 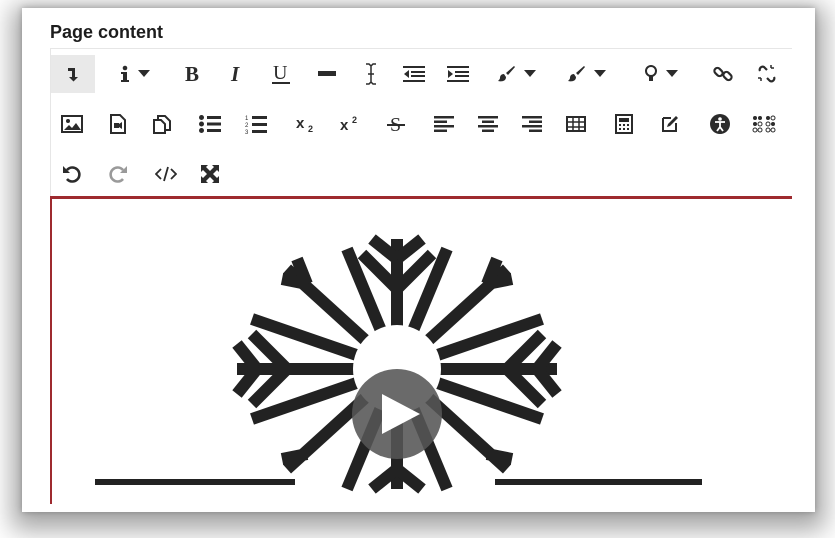 I want to click on strikethrough-button: S, so click(x=396, y=124).